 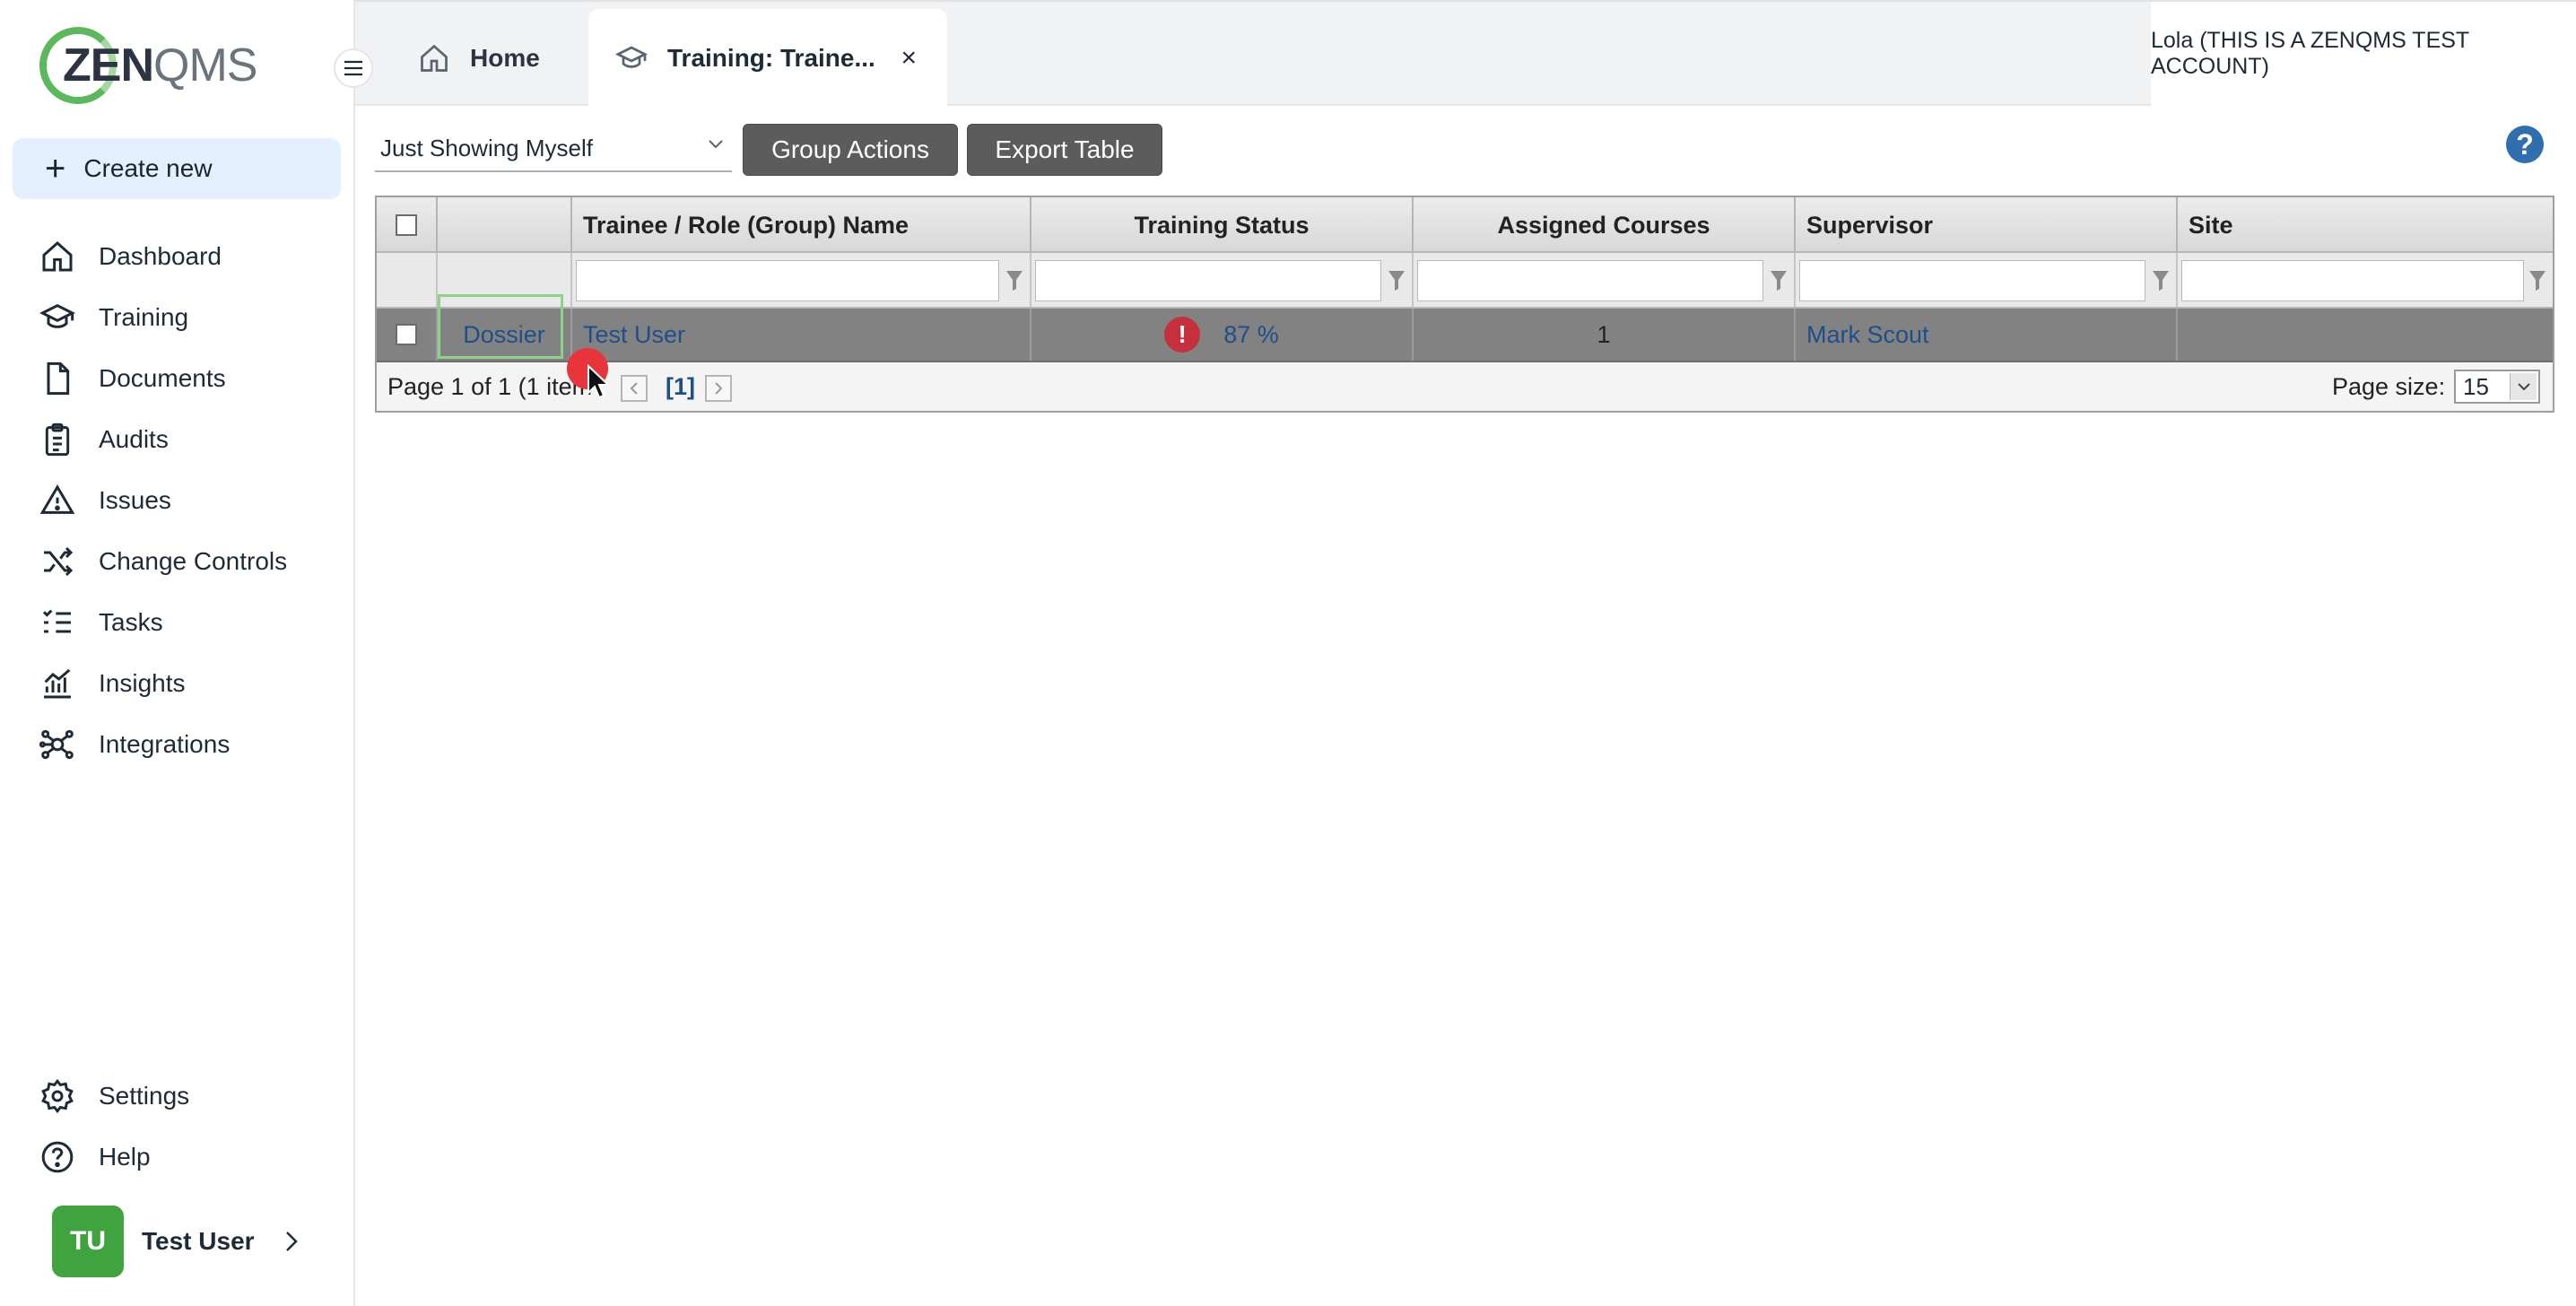 I want to click on filter-cell-status, so click(x=1222, y=280).